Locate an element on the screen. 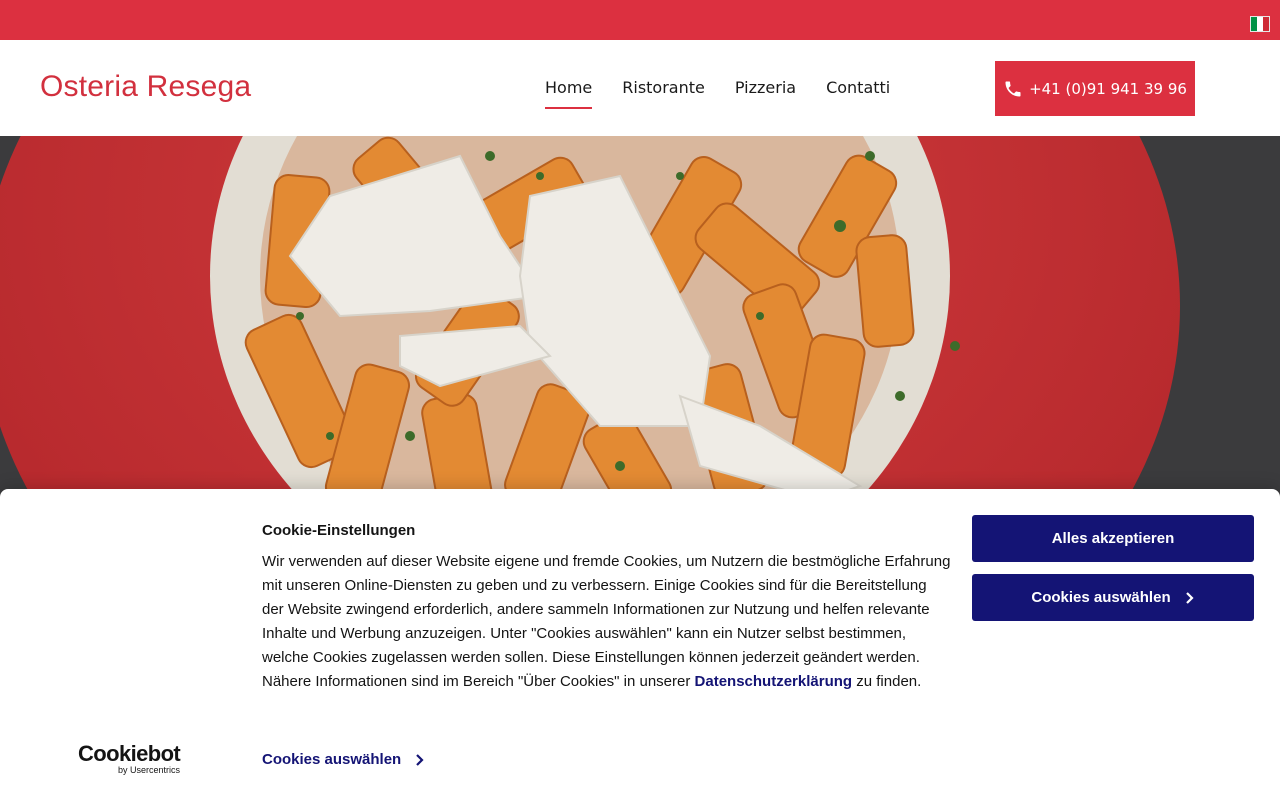 The height and width of the screenshot is (800, 1280). select-cookies-button: Cookies auswählen is located at coordinates (1113, 597).